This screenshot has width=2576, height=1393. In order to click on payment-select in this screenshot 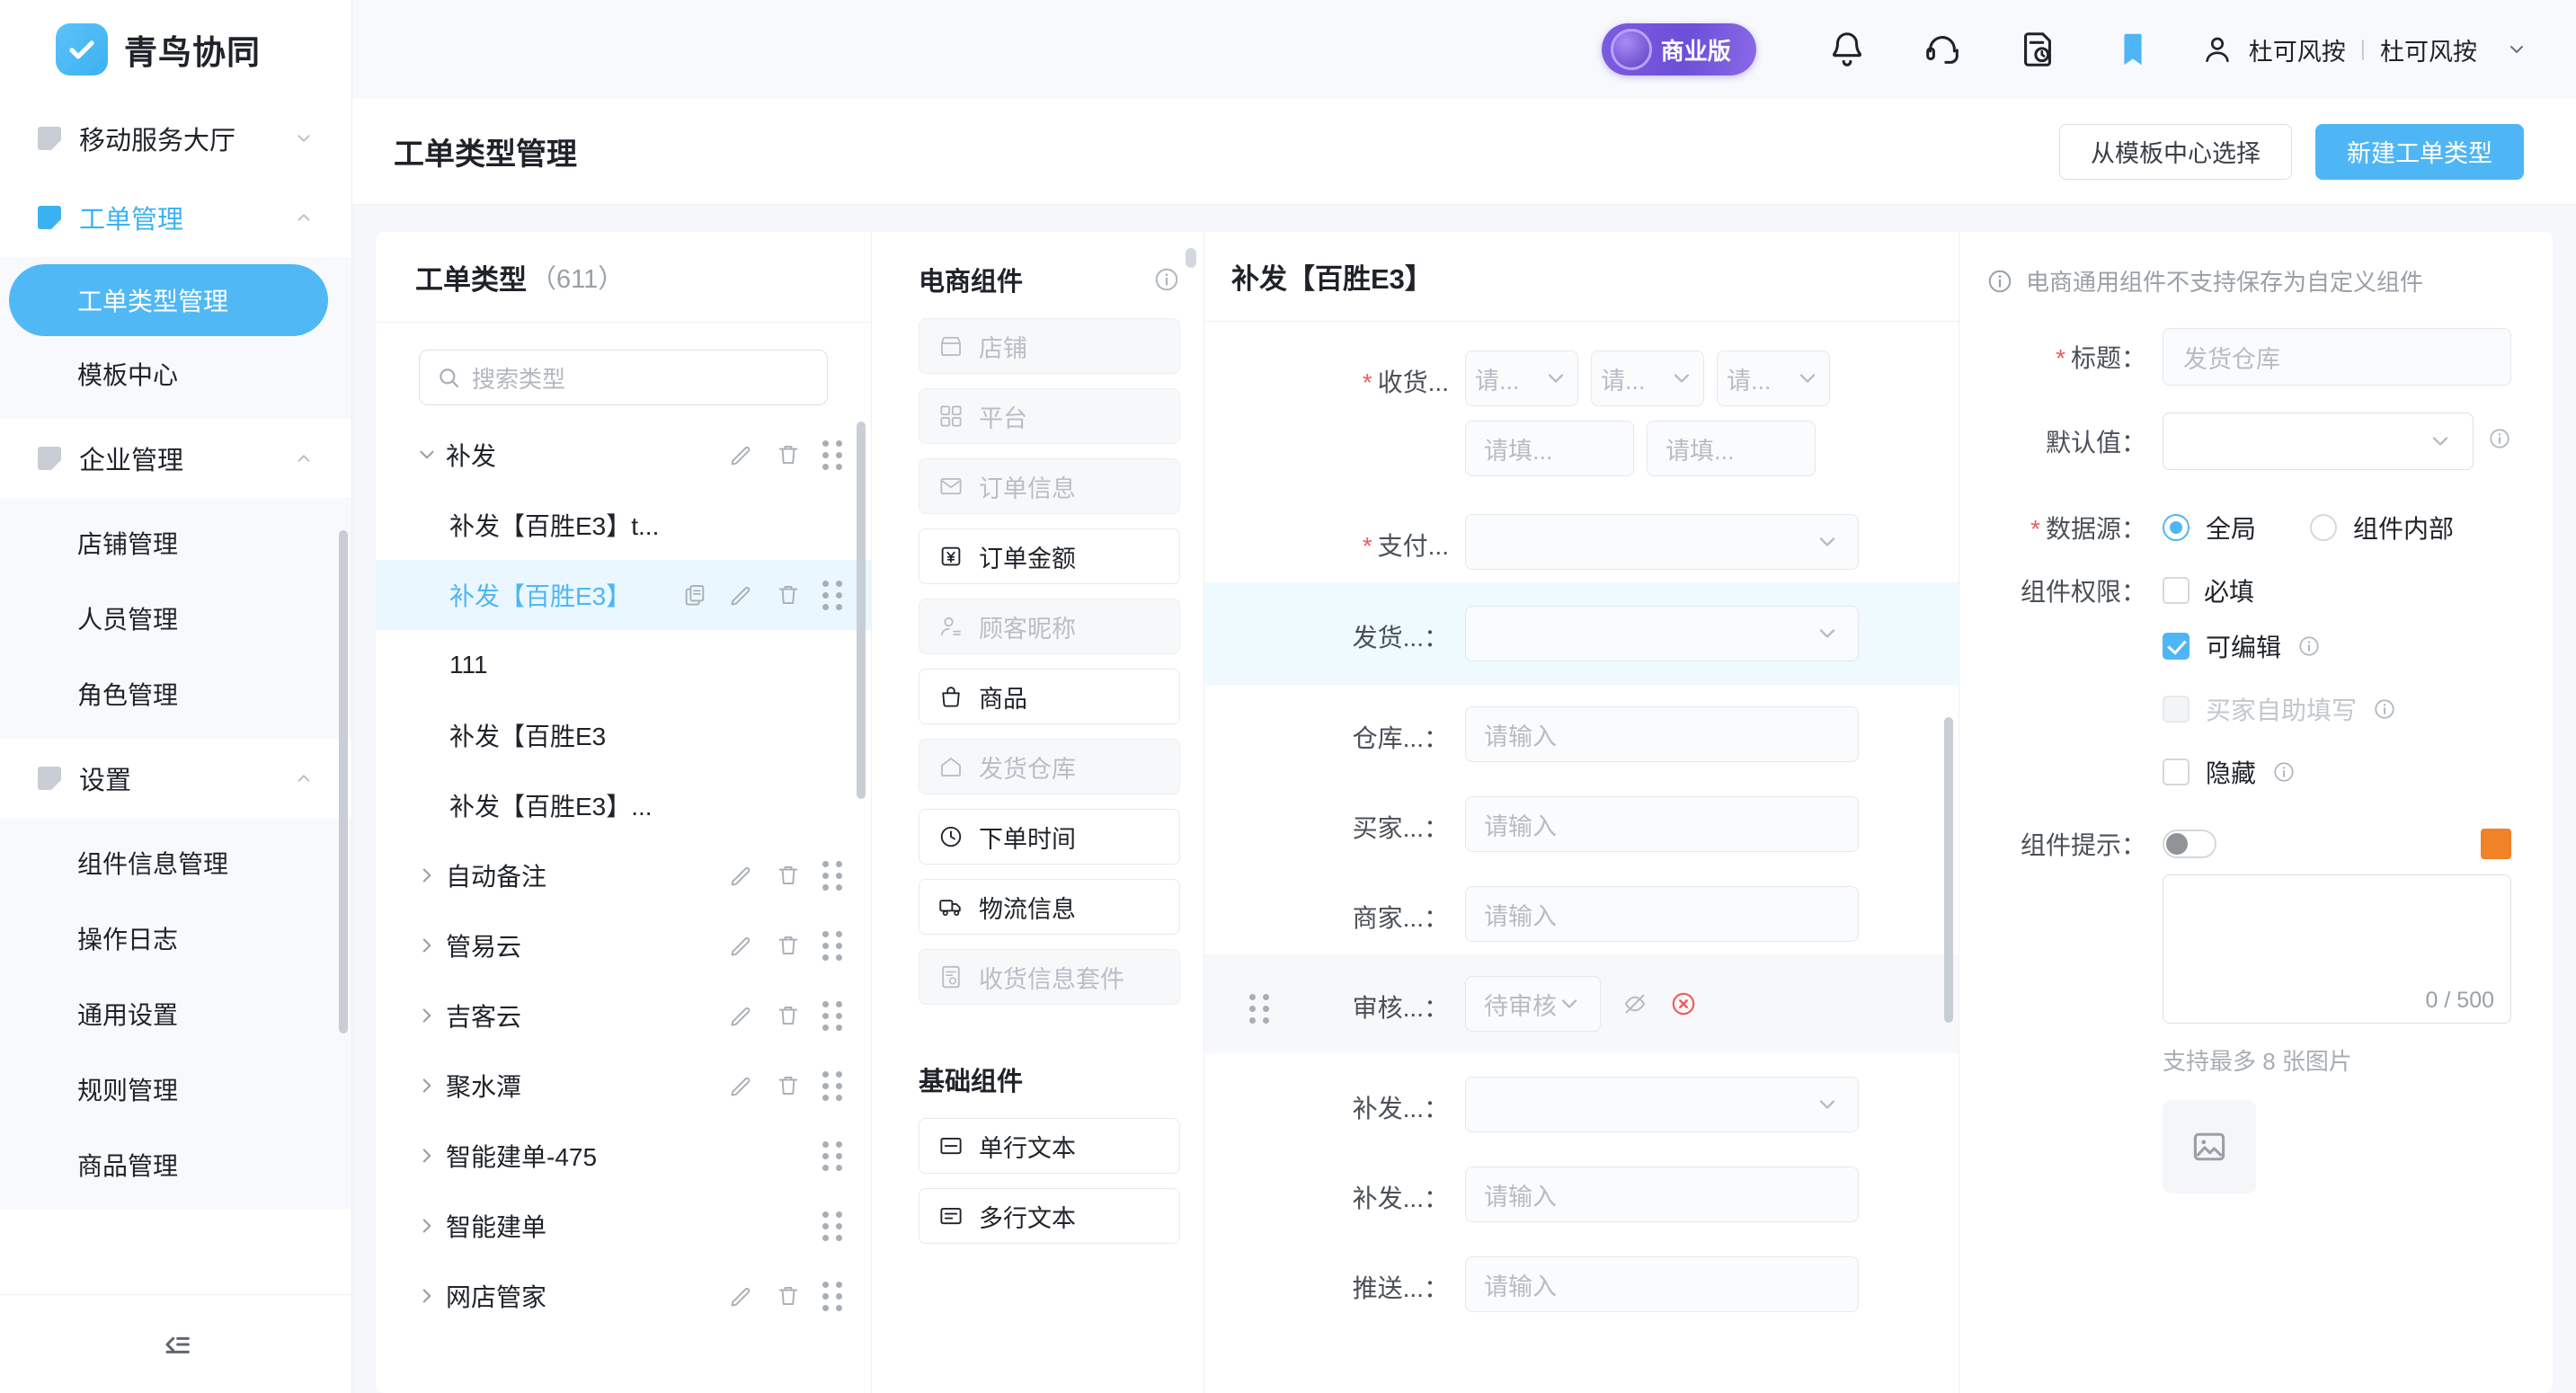, I will do `click(1662, 542)`.